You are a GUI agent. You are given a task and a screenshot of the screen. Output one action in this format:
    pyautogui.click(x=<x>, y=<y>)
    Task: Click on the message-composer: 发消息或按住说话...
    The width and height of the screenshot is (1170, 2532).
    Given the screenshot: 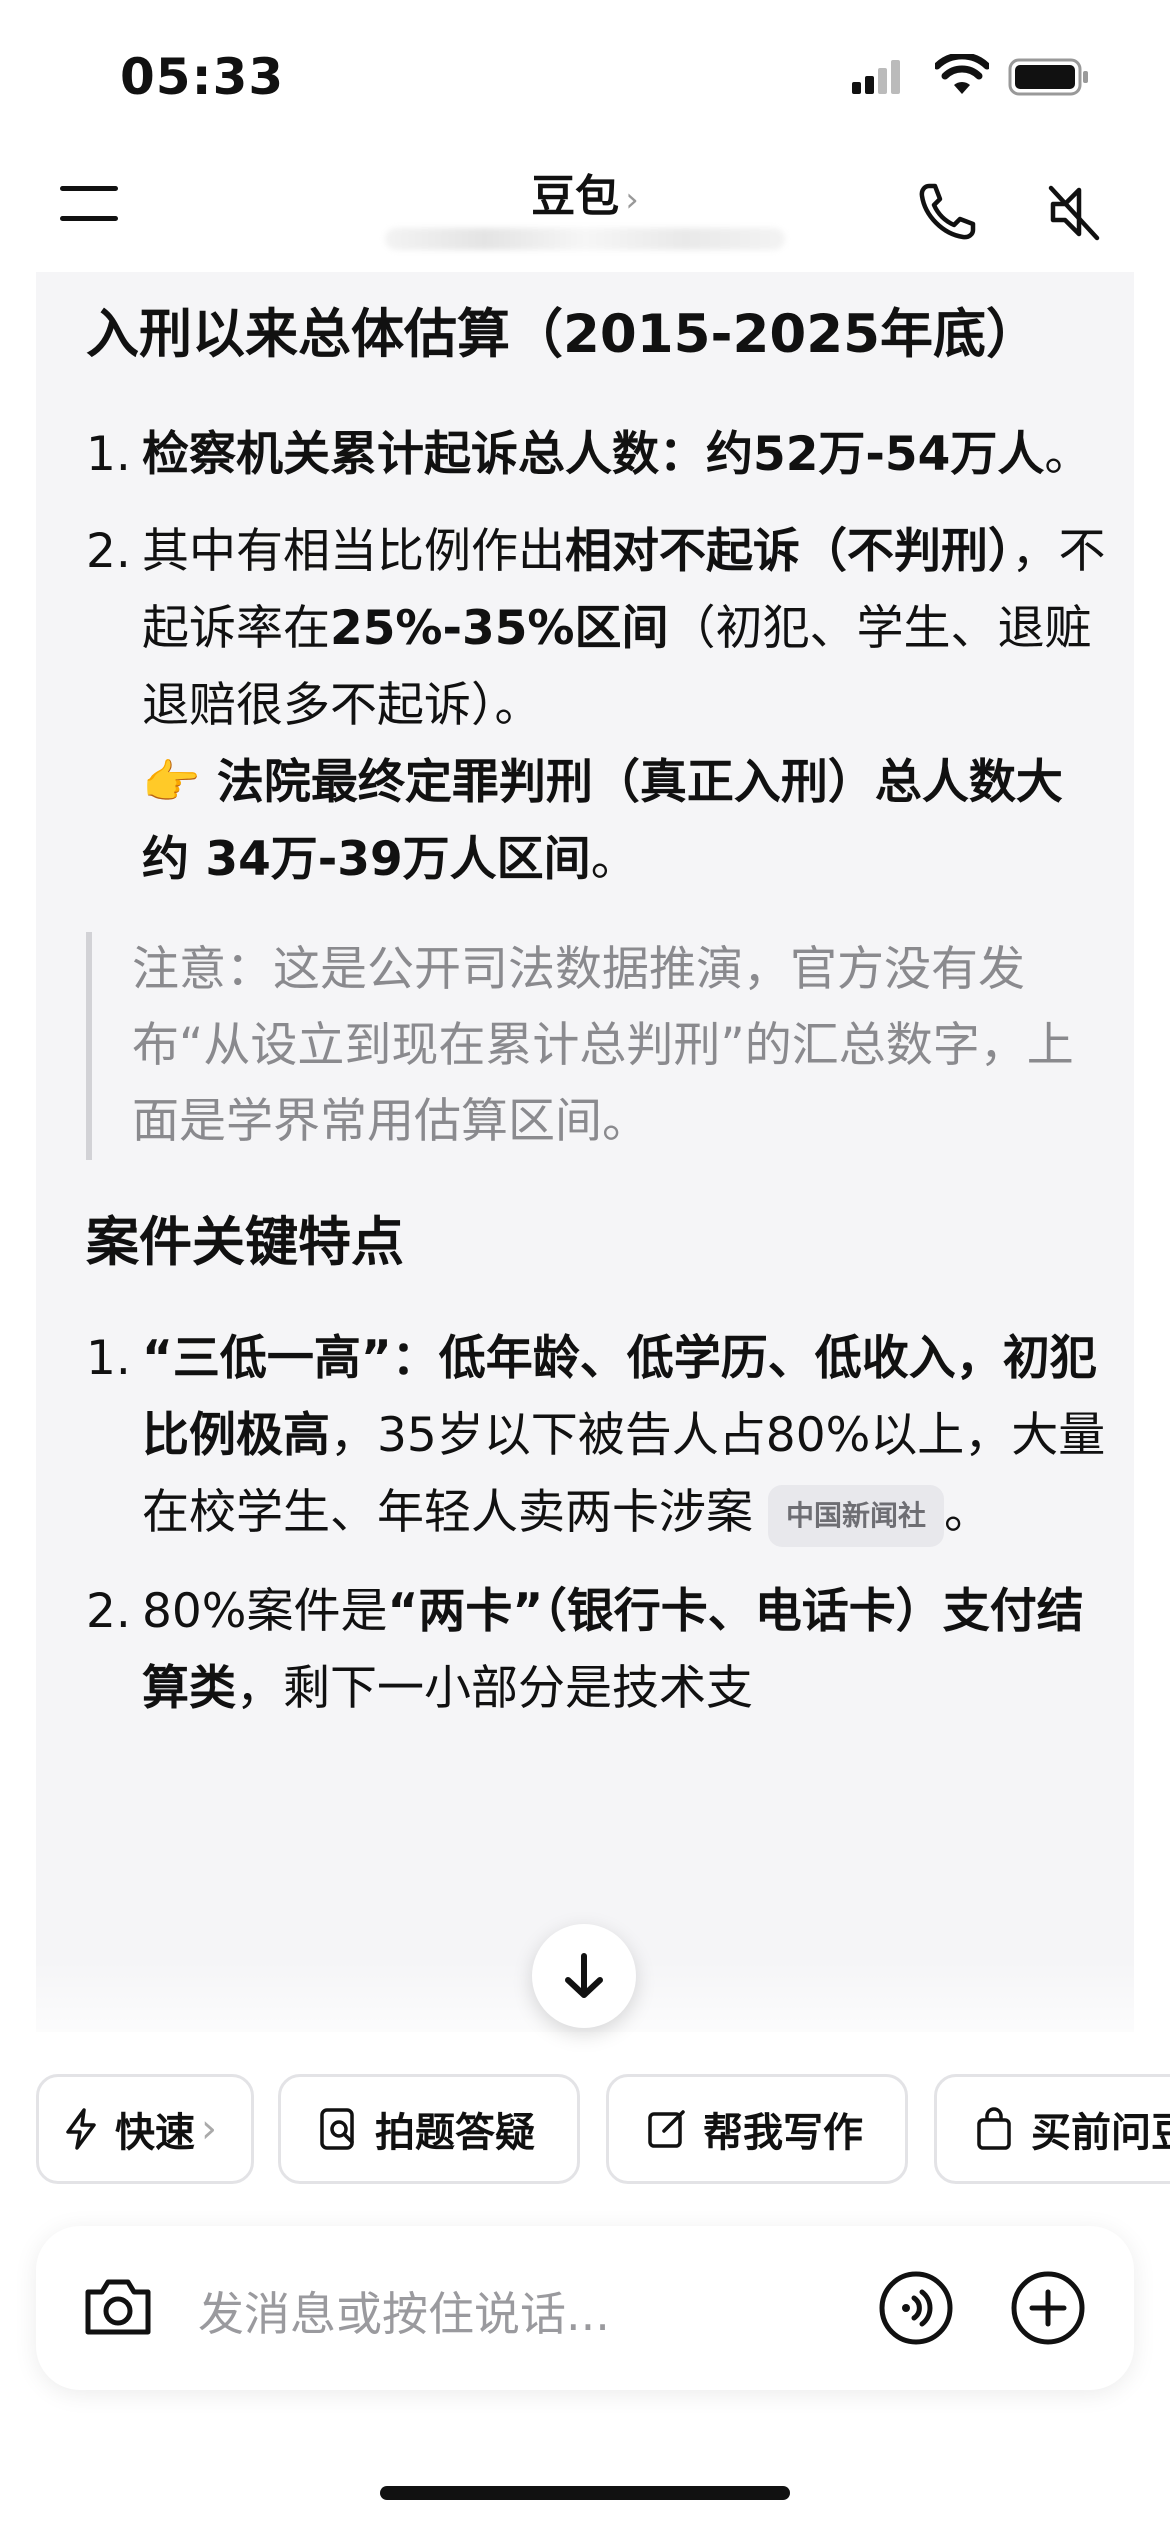 What is the action you would take?
    pyautogui.click(x=585, y=2308)
    